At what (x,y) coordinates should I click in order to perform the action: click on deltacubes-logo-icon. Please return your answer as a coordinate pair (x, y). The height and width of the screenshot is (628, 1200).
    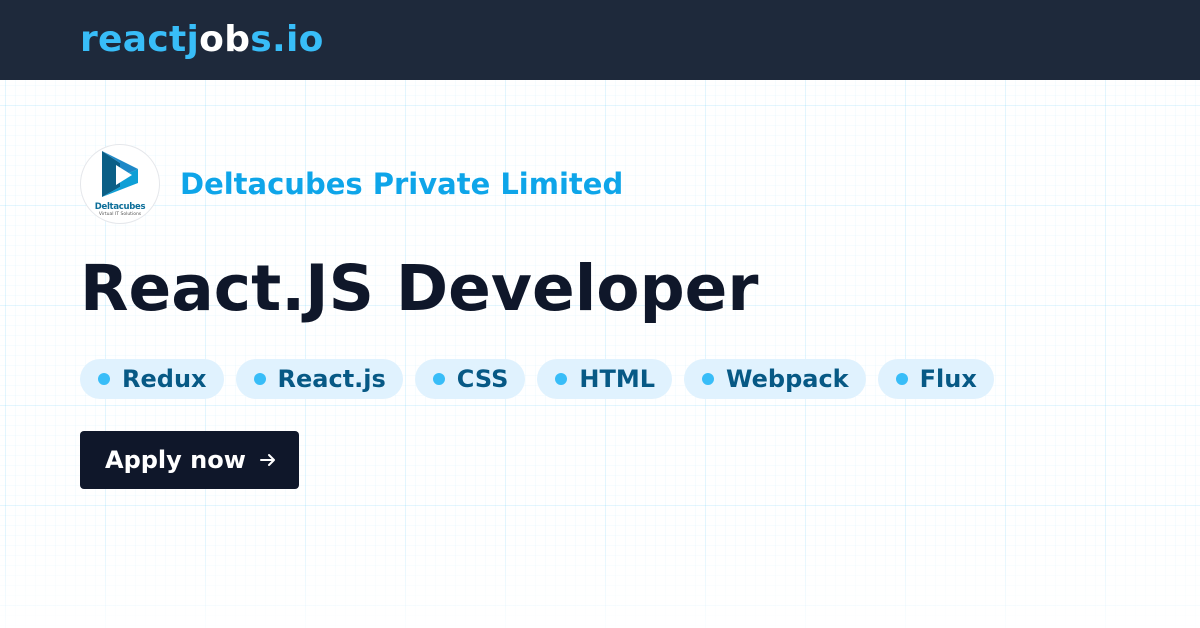
    Looking at the image, I should click on (120, 174).